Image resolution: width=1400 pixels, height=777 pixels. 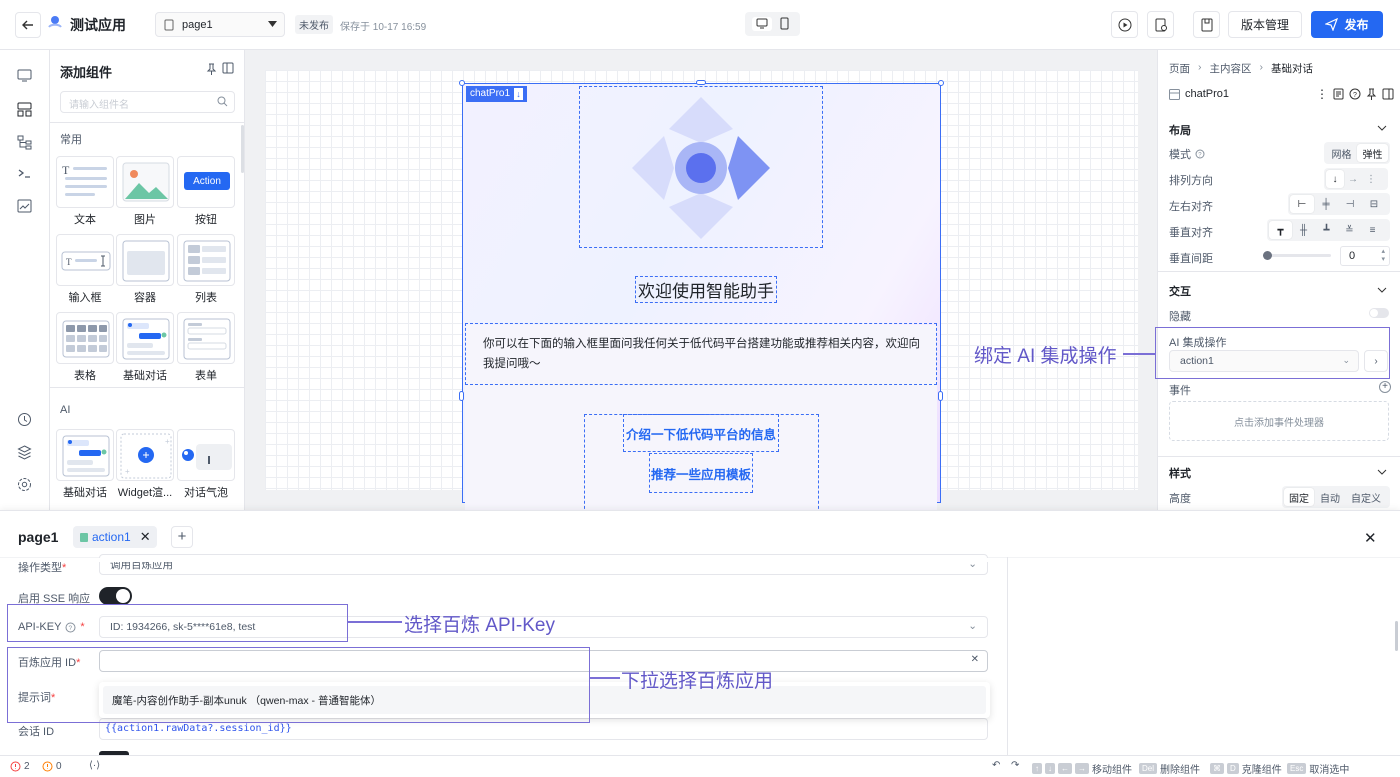 What do you see at coordinates (1353, 179) in the screenshot?
I see `arrow-right-icon: →` at bounding box center [1353, 179].